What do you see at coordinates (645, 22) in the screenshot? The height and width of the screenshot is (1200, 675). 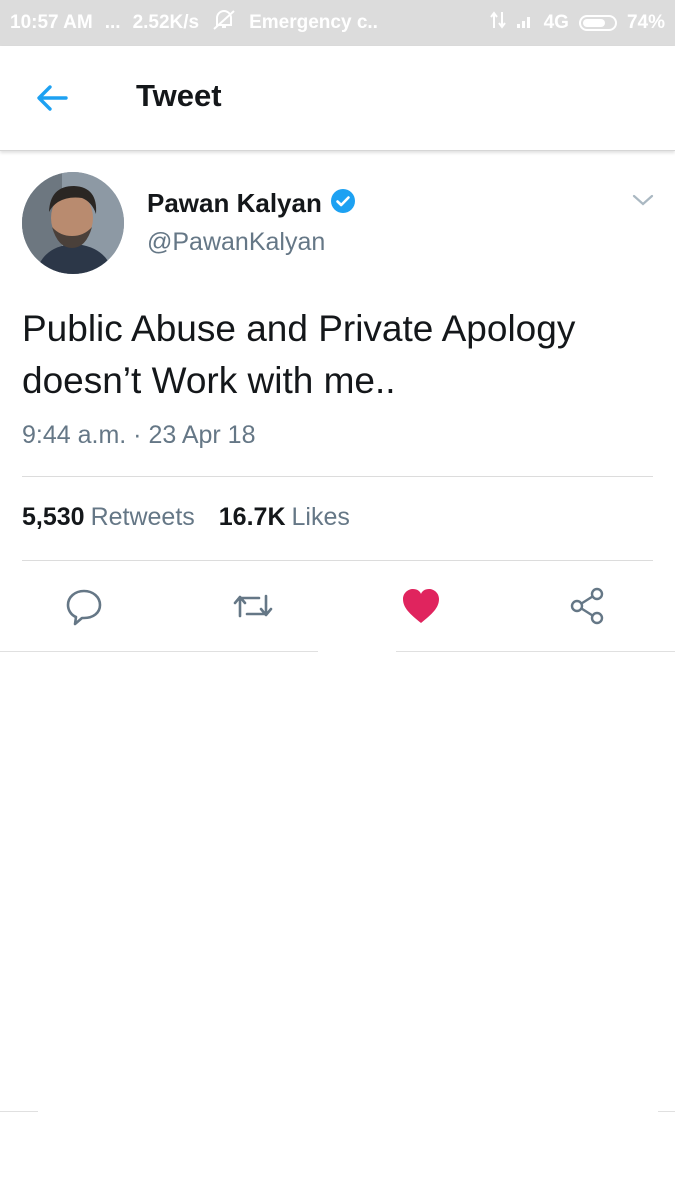 I see `battery-percent: 74%` at bounding box center [645, 22].